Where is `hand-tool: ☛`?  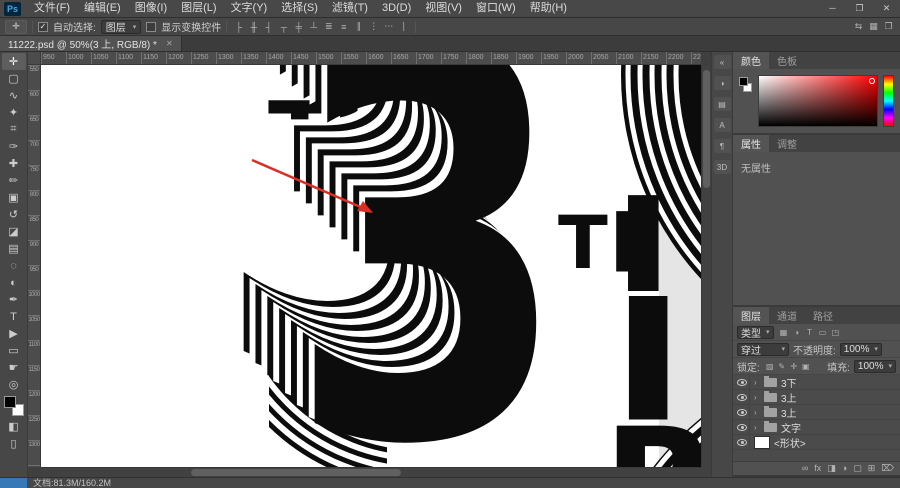 hand-tool: ☛ is located at coordinates (14, 367).